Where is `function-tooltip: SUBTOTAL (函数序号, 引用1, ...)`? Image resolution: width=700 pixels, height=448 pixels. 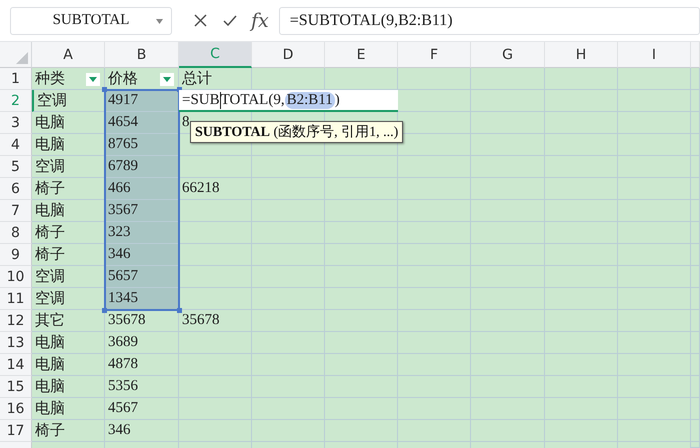 function-tooltip: SUBTOTAL (函数序号, 引用1, ...) is located at coordinates (297, 132).